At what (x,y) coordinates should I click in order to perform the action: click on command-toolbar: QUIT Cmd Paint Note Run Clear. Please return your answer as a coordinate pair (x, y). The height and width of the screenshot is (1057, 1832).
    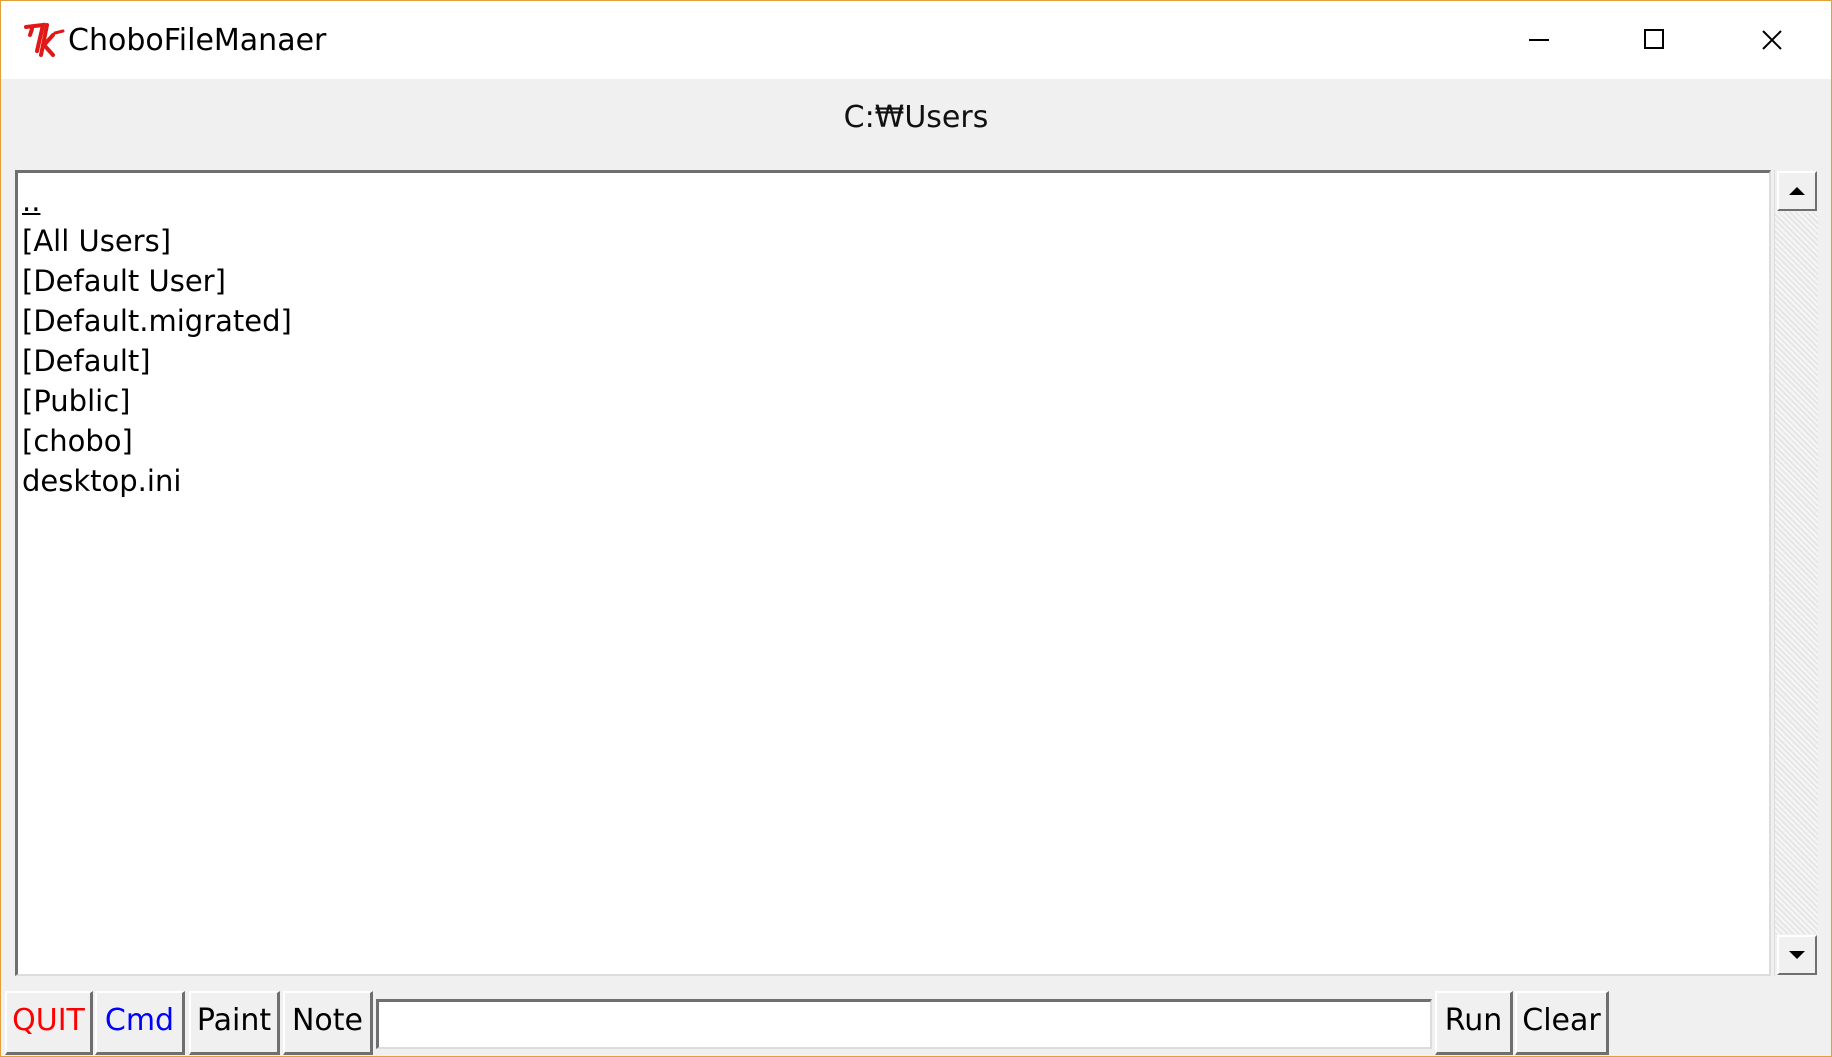
    Looking at the image, I should click on (916, 1022).